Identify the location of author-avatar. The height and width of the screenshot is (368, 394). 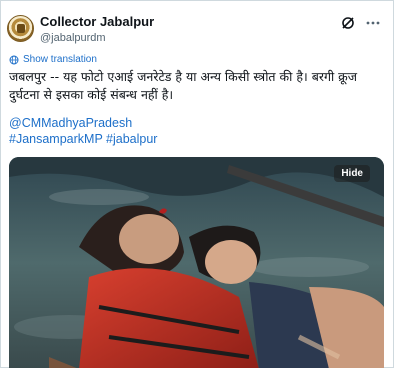
(20, 28).